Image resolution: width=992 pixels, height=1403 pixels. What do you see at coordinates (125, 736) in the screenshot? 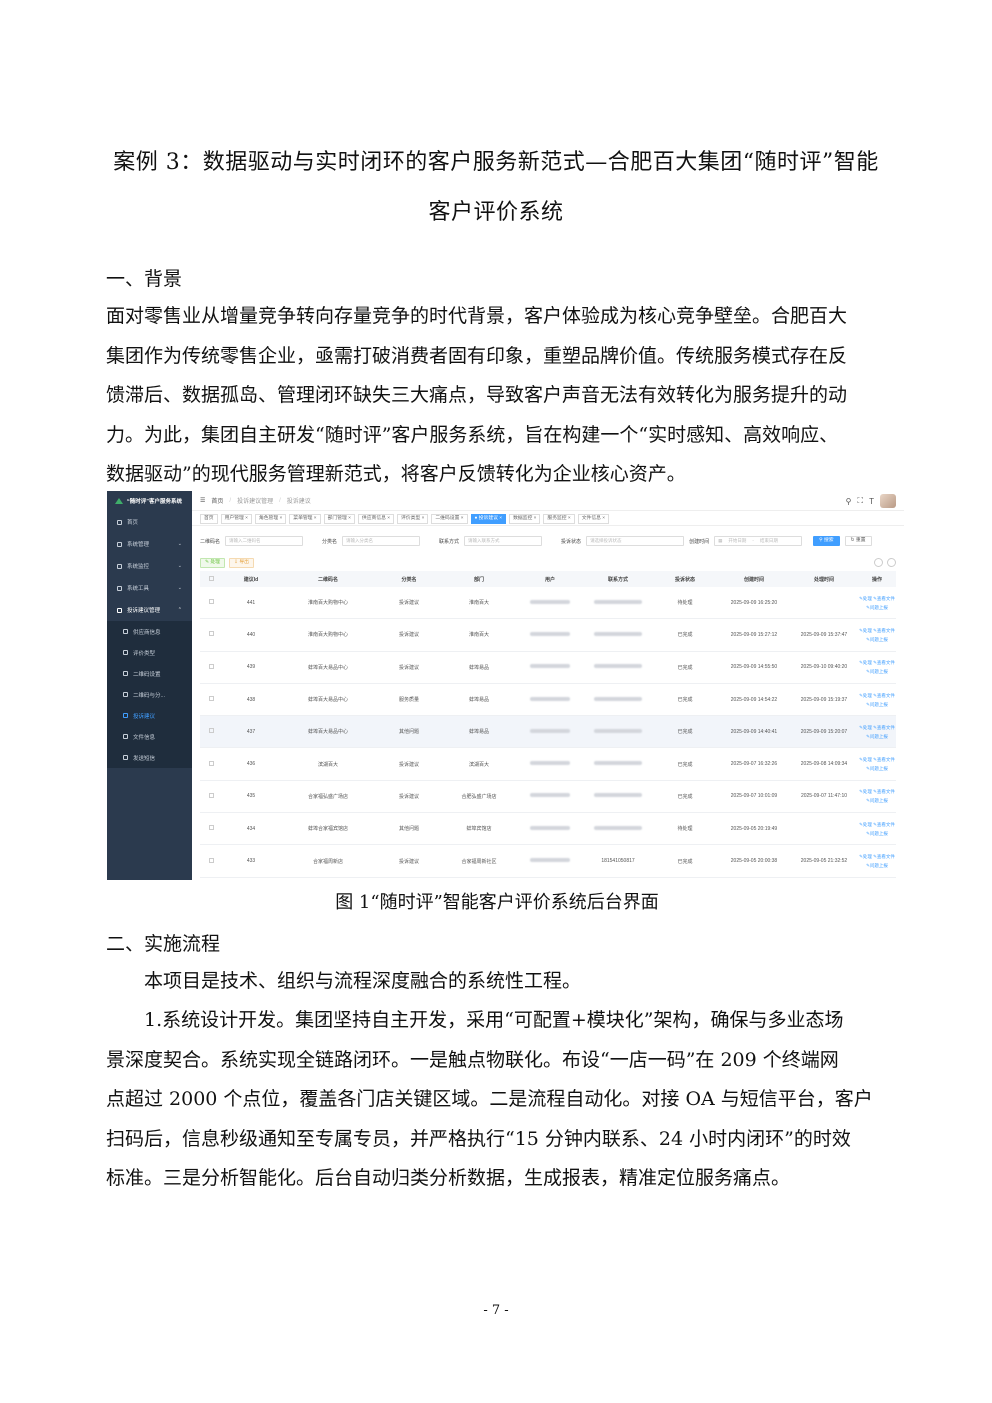
I see `file-icon` at bounding box center [125, 736].